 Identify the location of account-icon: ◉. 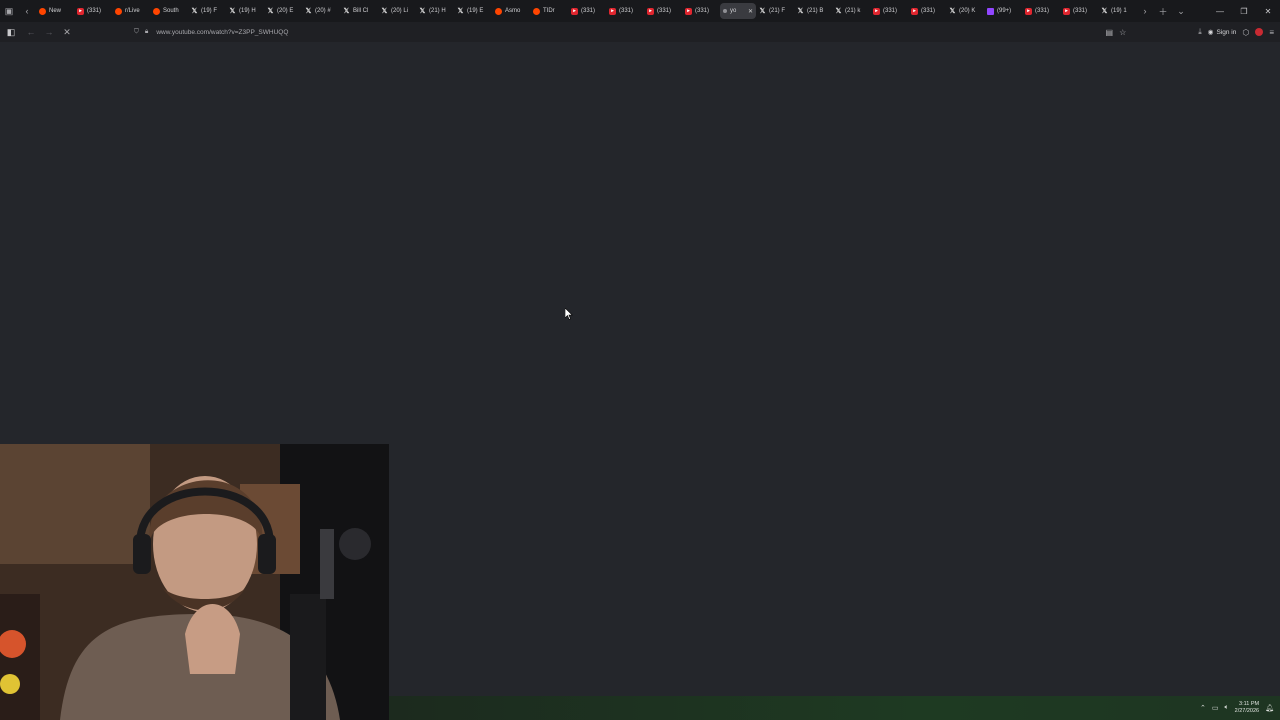
(1210, 32).